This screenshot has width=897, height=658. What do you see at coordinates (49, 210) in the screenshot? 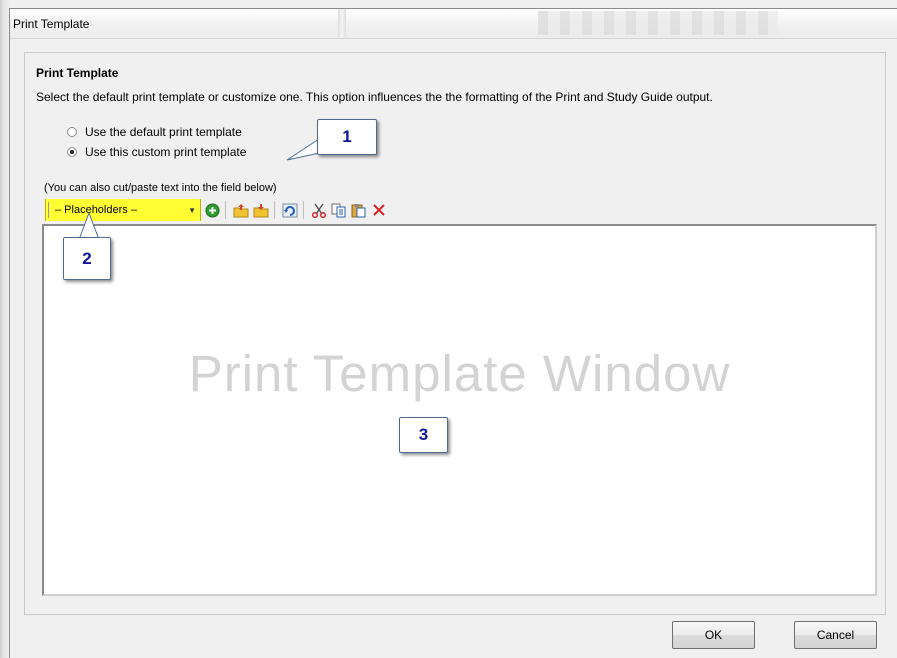
I see `toolbar-grip` at bounding box center [49, 210].